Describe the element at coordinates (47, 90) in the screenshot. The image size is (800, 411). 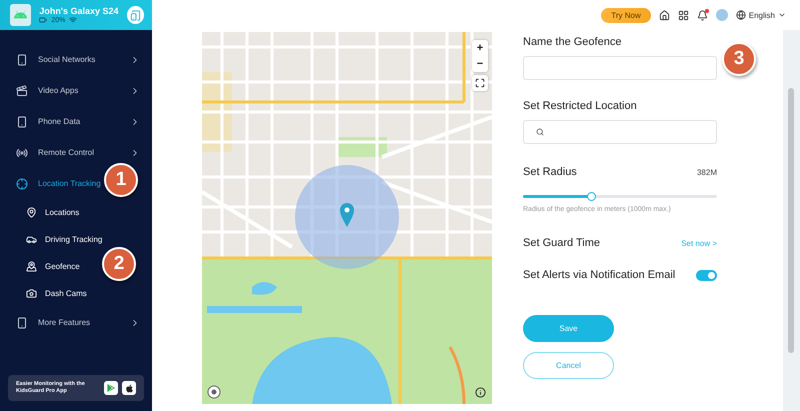
I see `sidebar-item: Video Apps` at that location.